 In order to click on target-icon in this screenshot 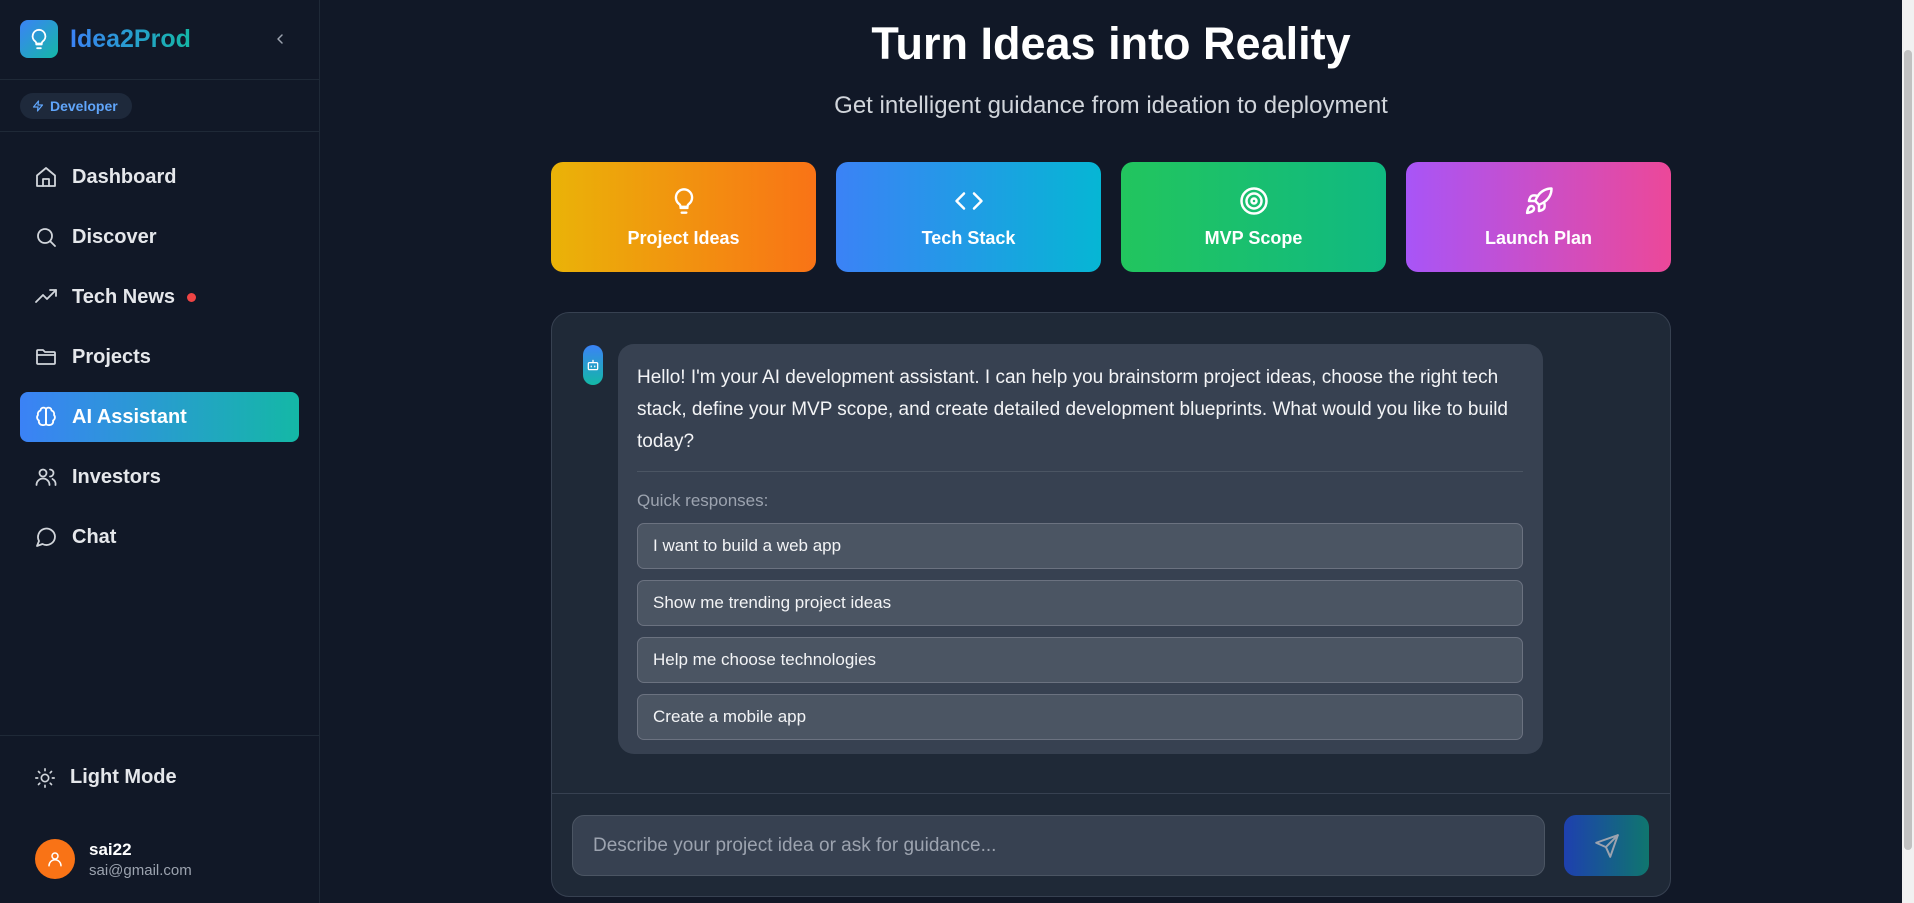, I will do `click(1254, 201)`.